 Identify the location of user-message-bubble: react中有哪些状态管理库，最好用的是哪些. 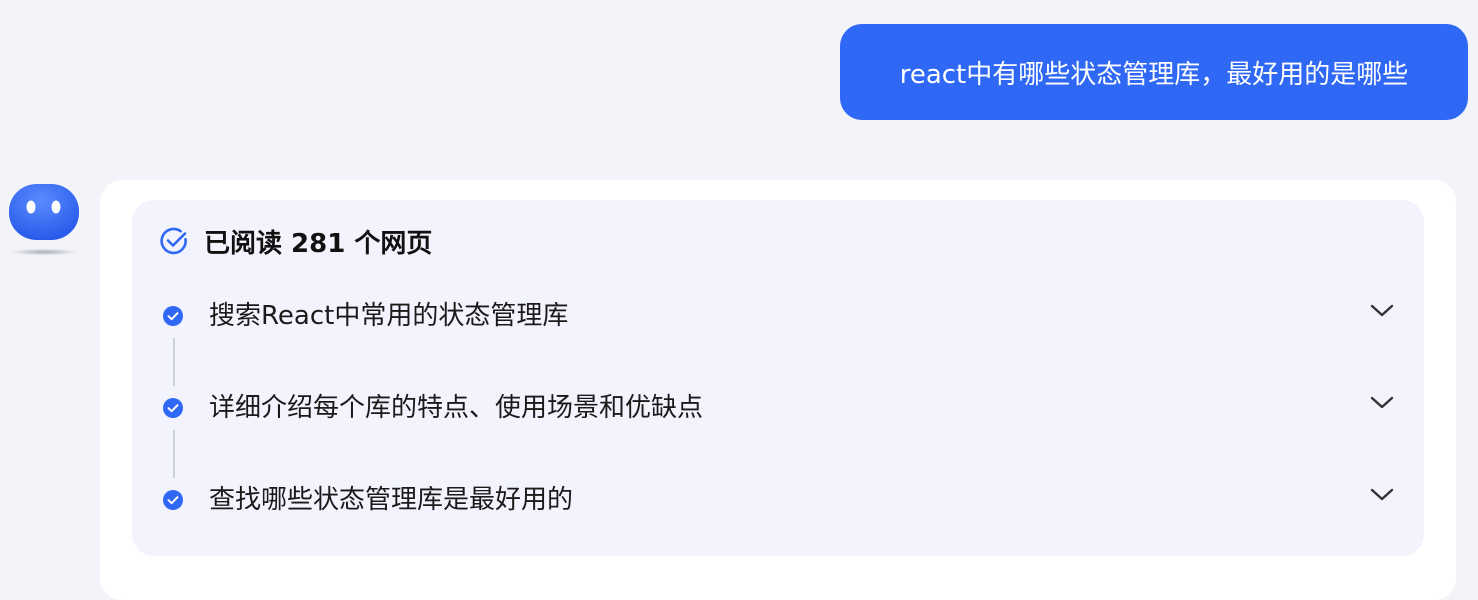
(1154, 72).